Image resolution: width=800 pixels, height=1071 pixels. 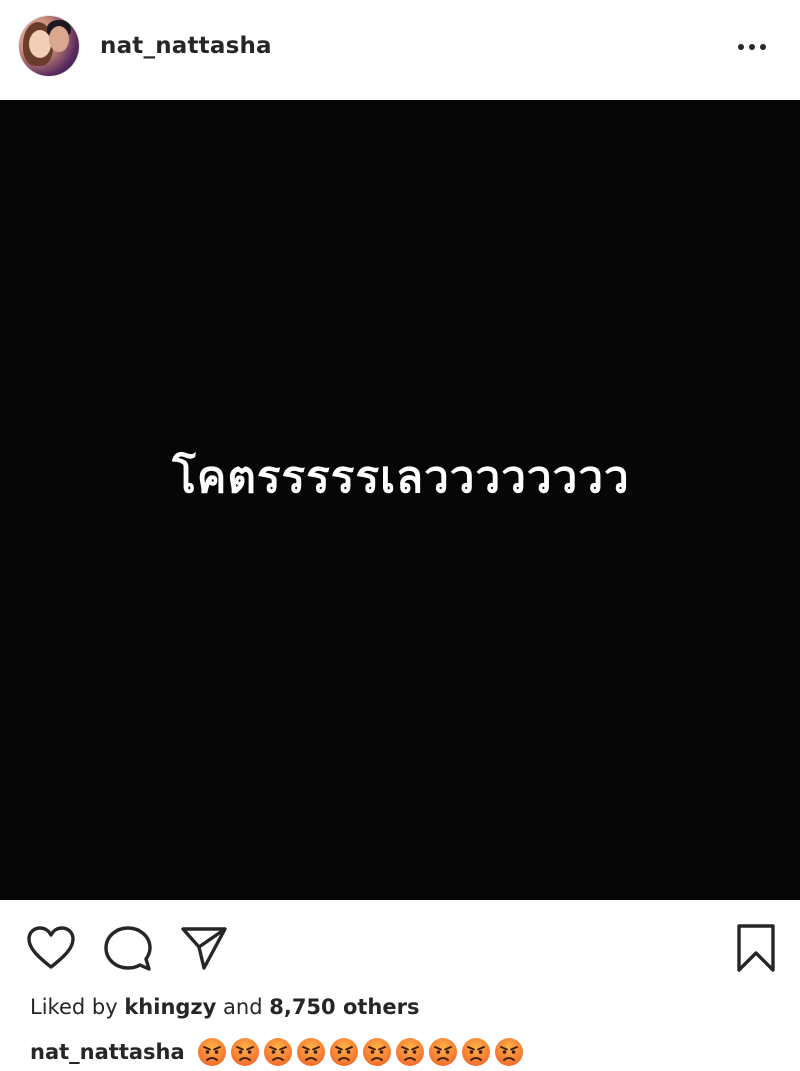 What do you see at coordinates (756, 948) in the screenshot?
I see `bookmark-icon` at bounding box center [756, 948].